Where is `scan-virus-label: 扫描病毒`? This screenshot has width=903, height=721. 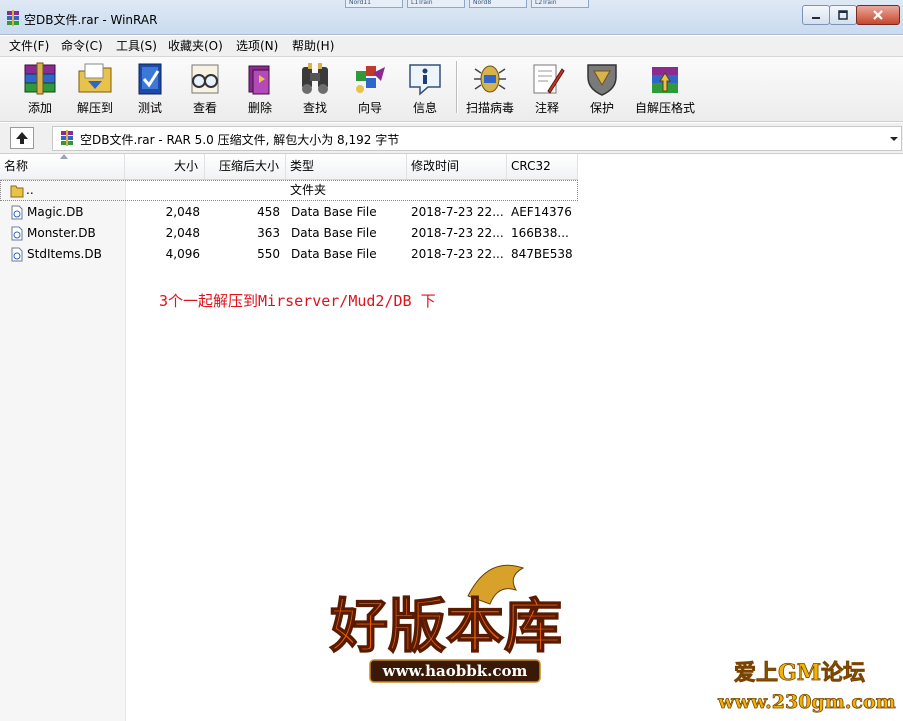 scan-virus-label: 扫描病毒 is located at coordinates (489, 108).